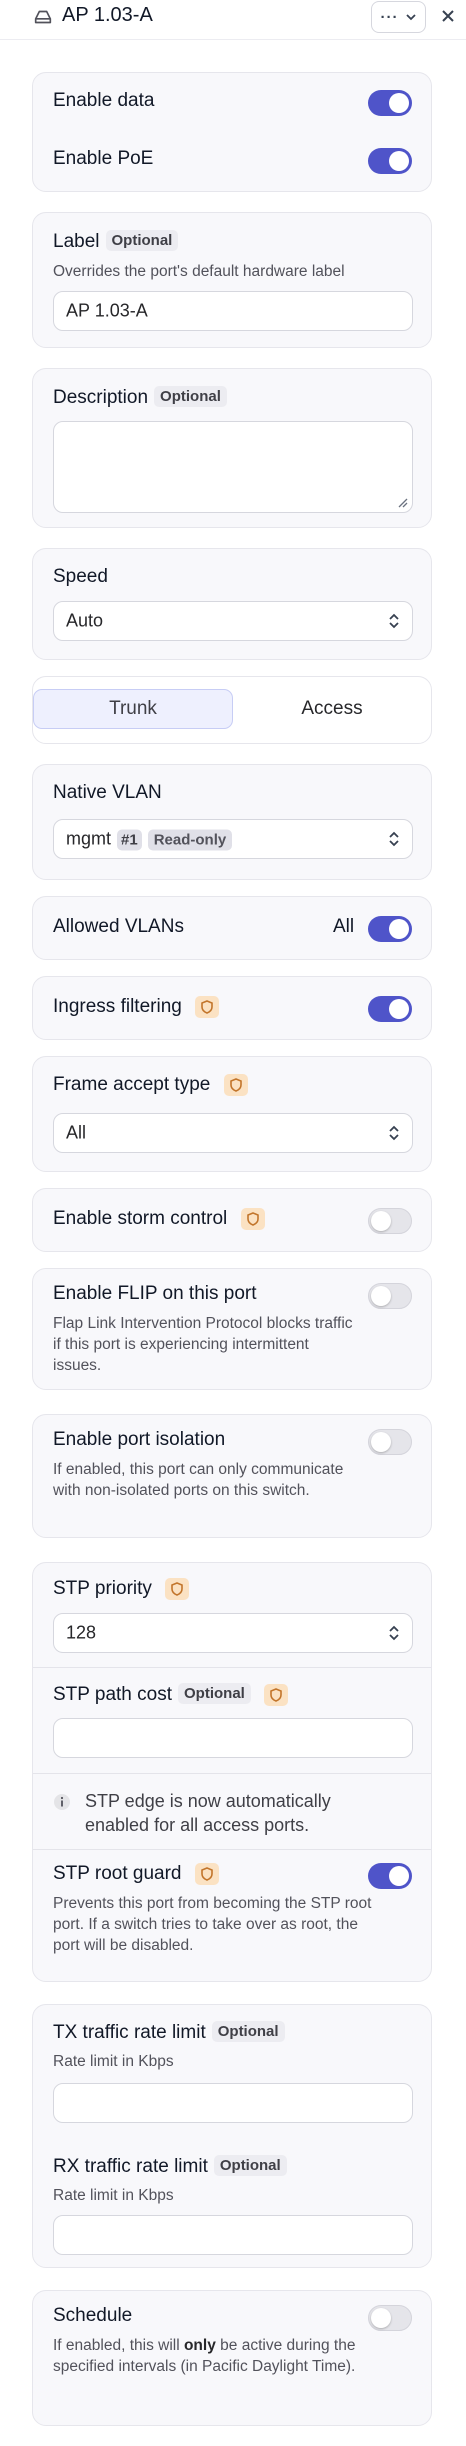 This screenshot has height=2446, width=466. Describe the element at coordinates (80, 576) in the screenshot. I see `speed-title: Speed` at that location.